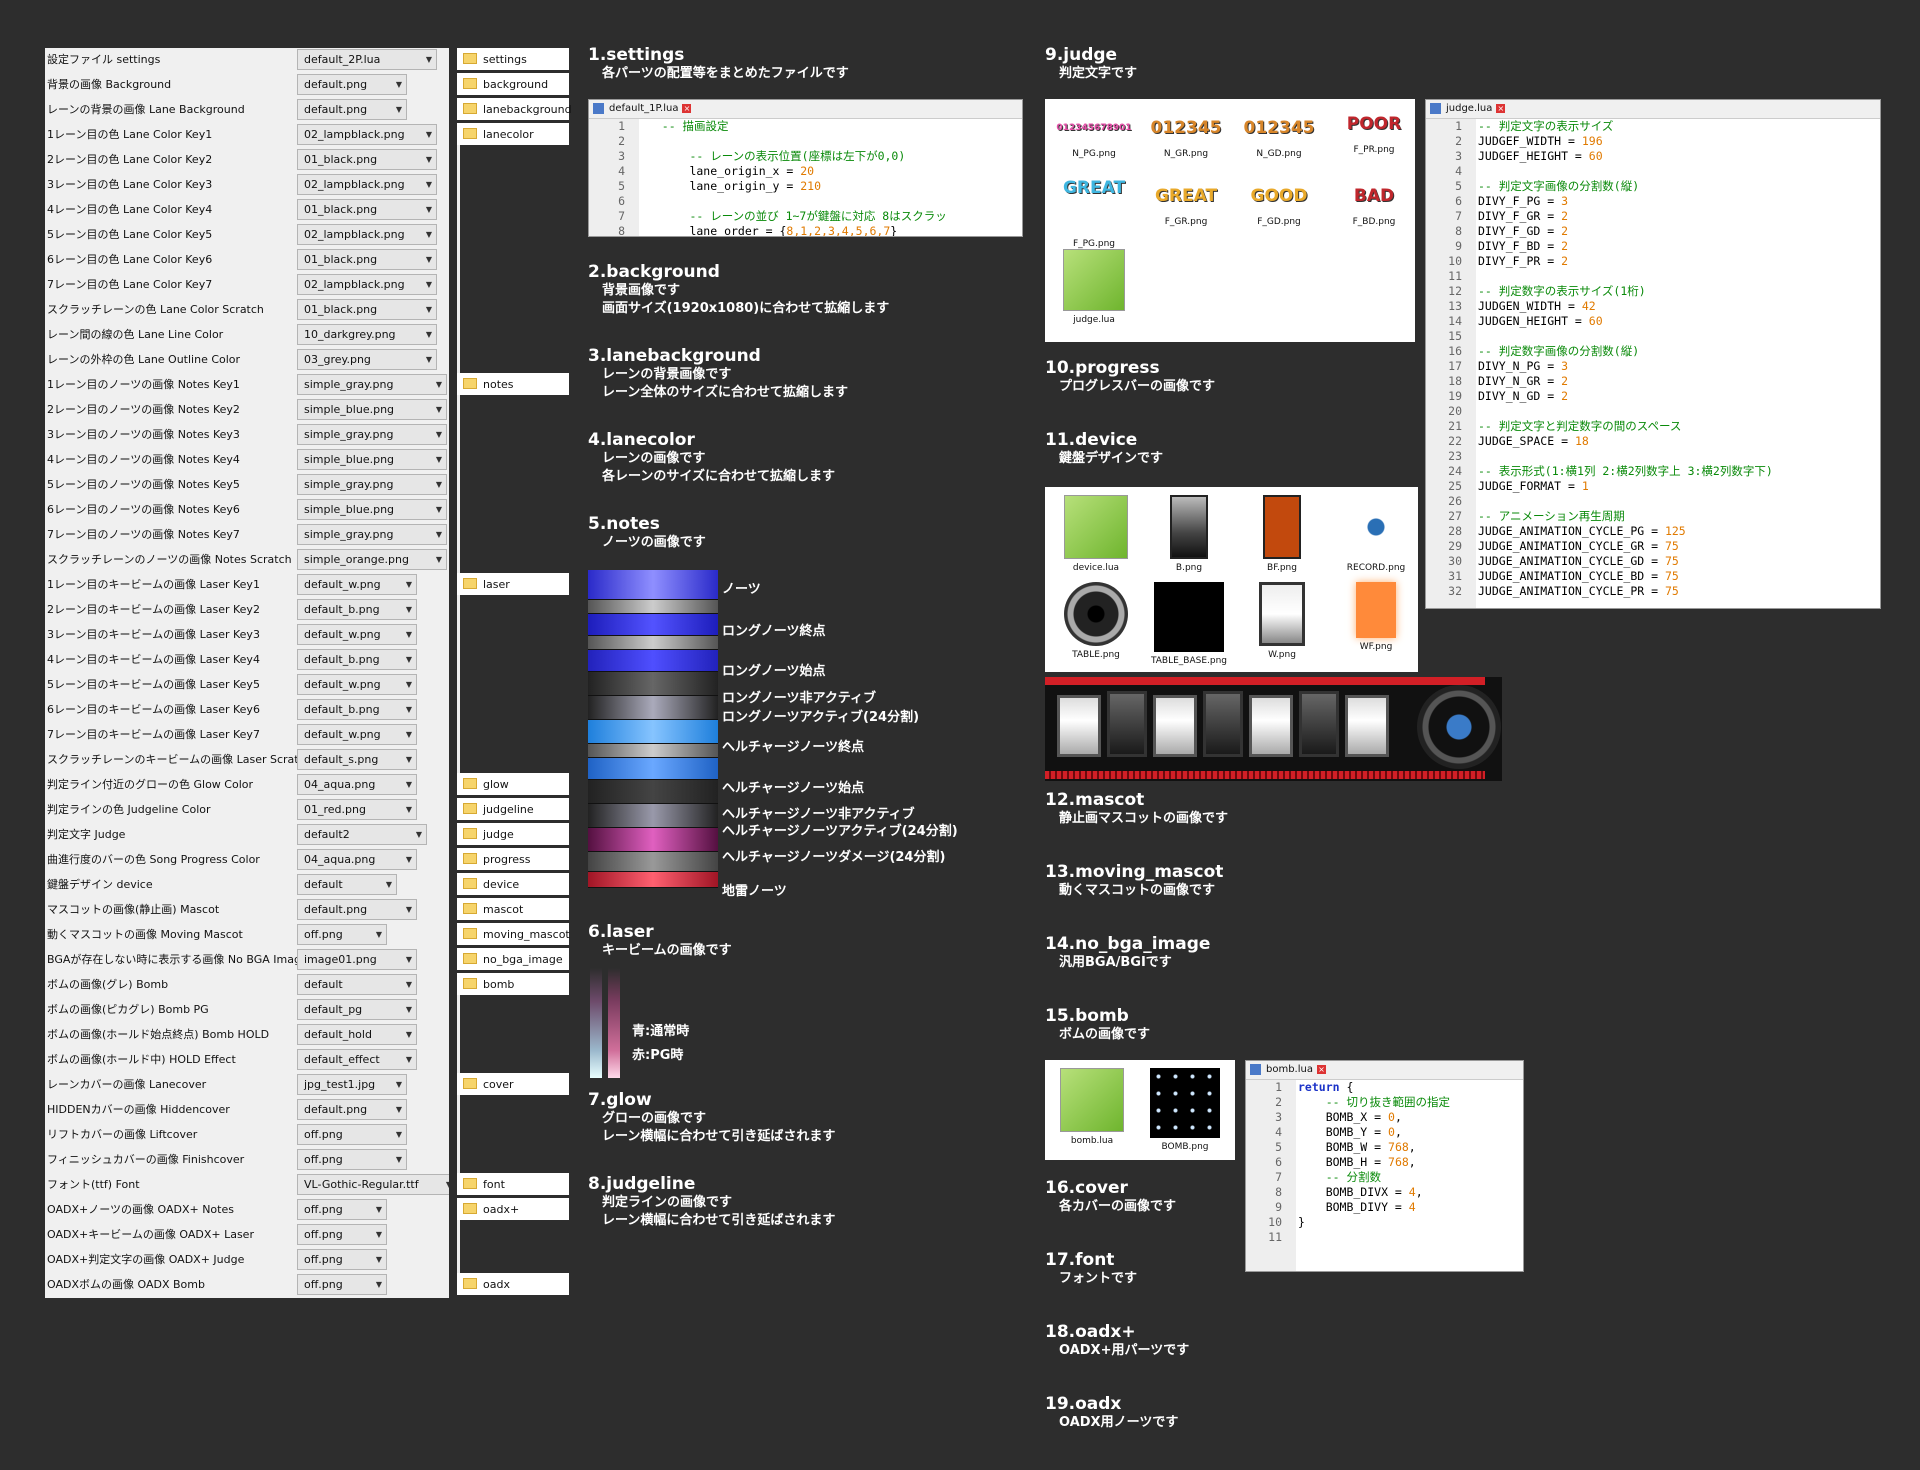 This screenshot has width=1920, height=1470. What do you see at coordinates (513, 909) in the screenshot?
I see `folder-mascot: mascot` at bounding box center [513, 909].